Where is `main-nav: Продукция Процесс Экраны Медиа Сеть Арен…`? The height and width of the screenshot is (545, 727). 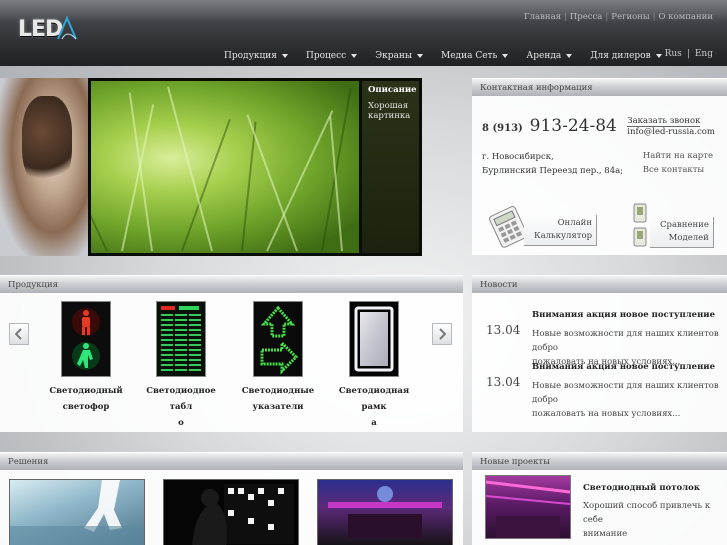 main-nav: Продукция Процесс Экраны Медиа Сеть Арен… is located at coordinates (452, 56).